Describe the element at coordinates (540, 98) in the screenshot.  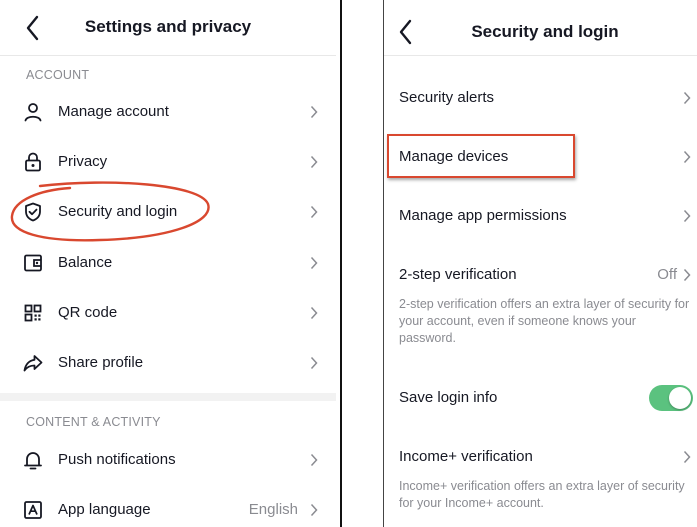
I see `menu-item-security-alerts: Security alerts` at that location.